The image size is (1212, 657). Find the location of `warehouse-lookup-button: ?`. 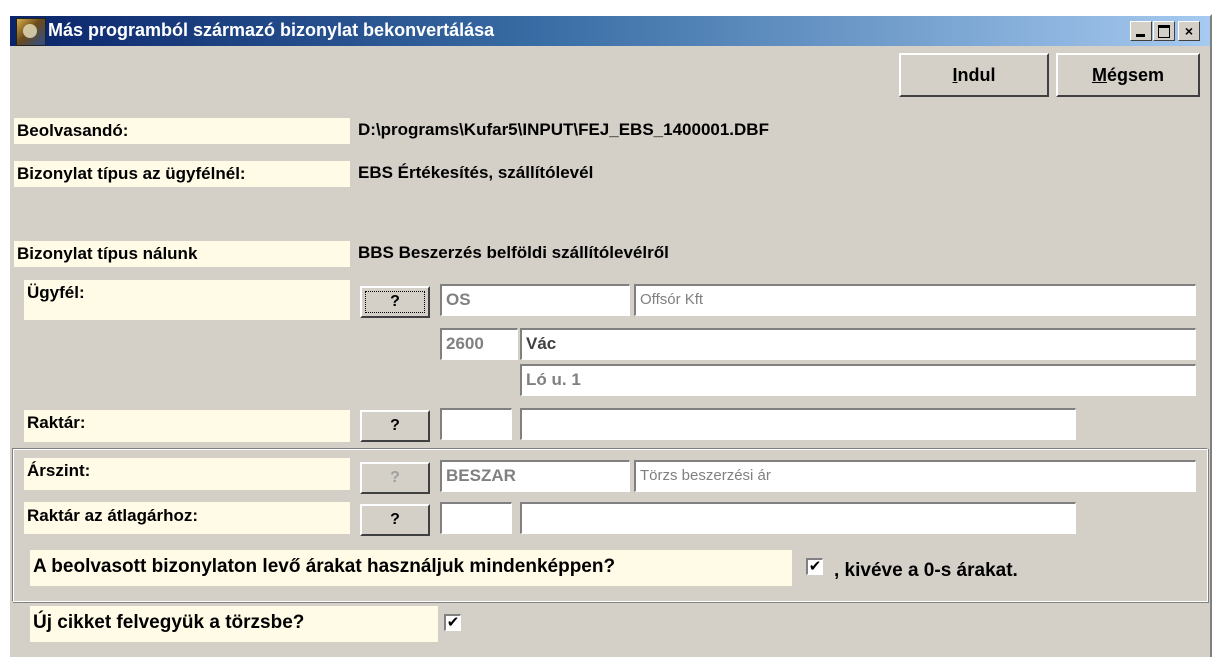

warehouse-lookup-button: ? is located at coordinates (395, 426).